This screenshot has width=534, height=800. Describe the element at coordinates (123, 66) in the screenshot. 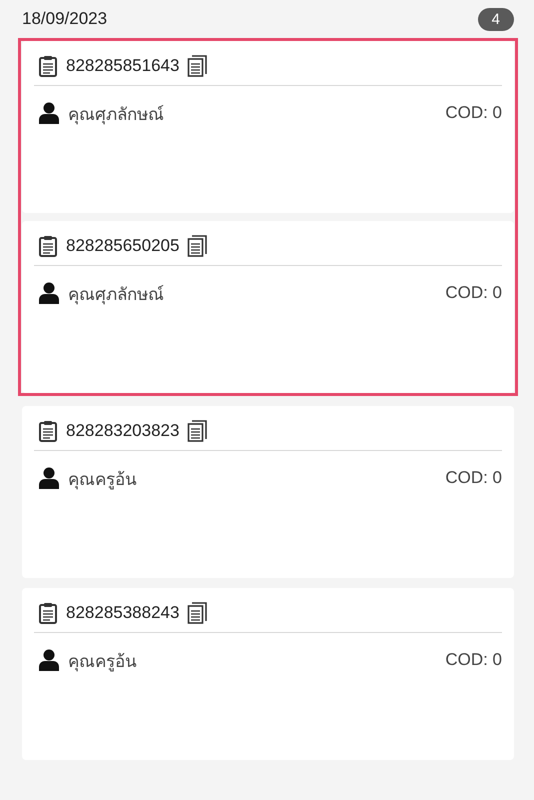

I see `tracking-number: 828285851643` at that location.